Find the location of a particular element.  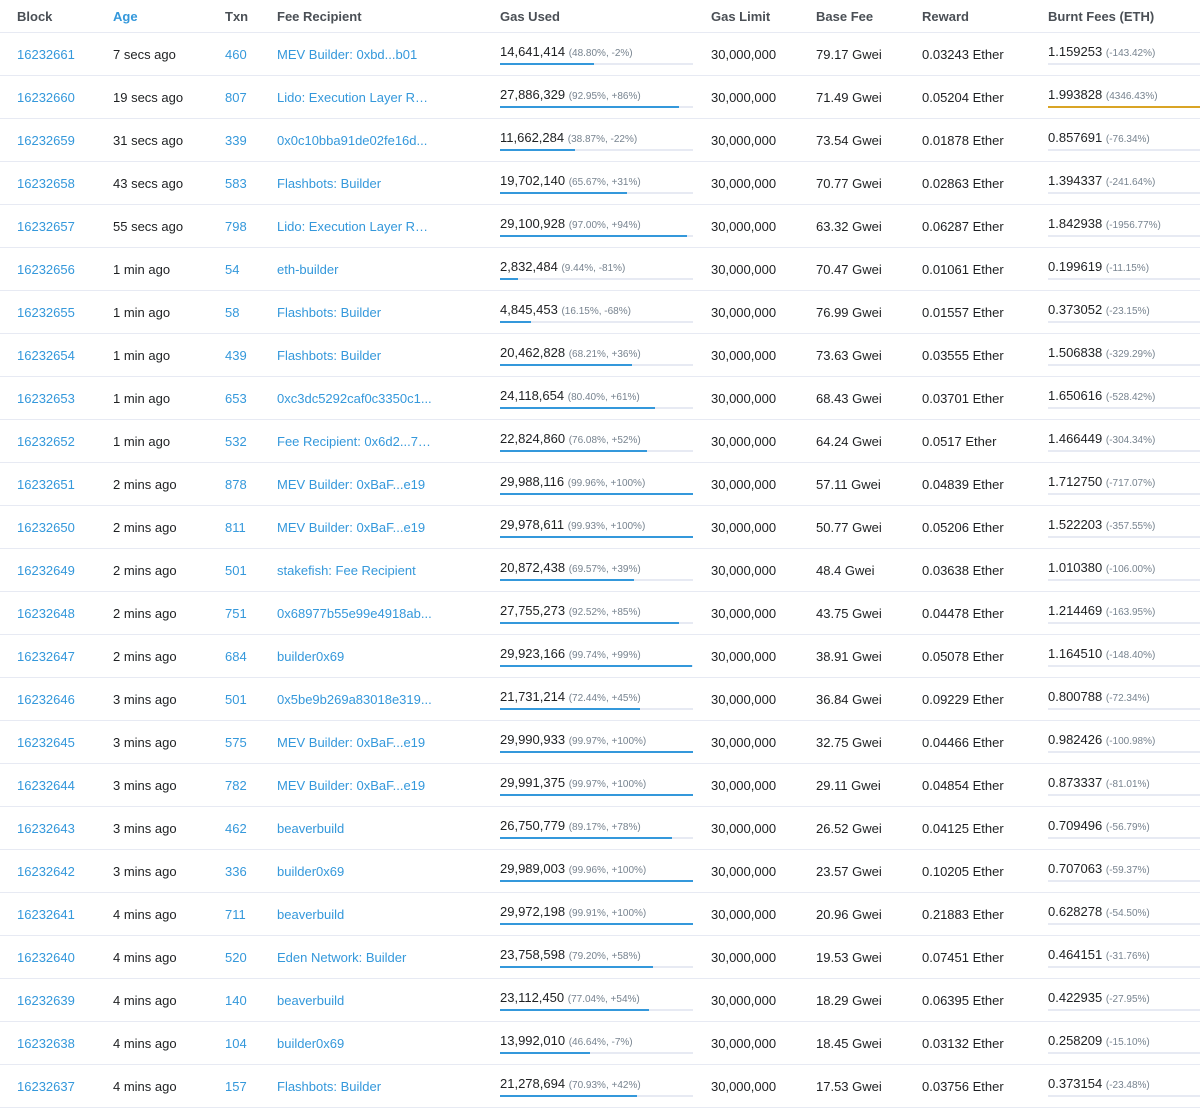

txn-count-link: 140 is located at coordinates (236, 1000).